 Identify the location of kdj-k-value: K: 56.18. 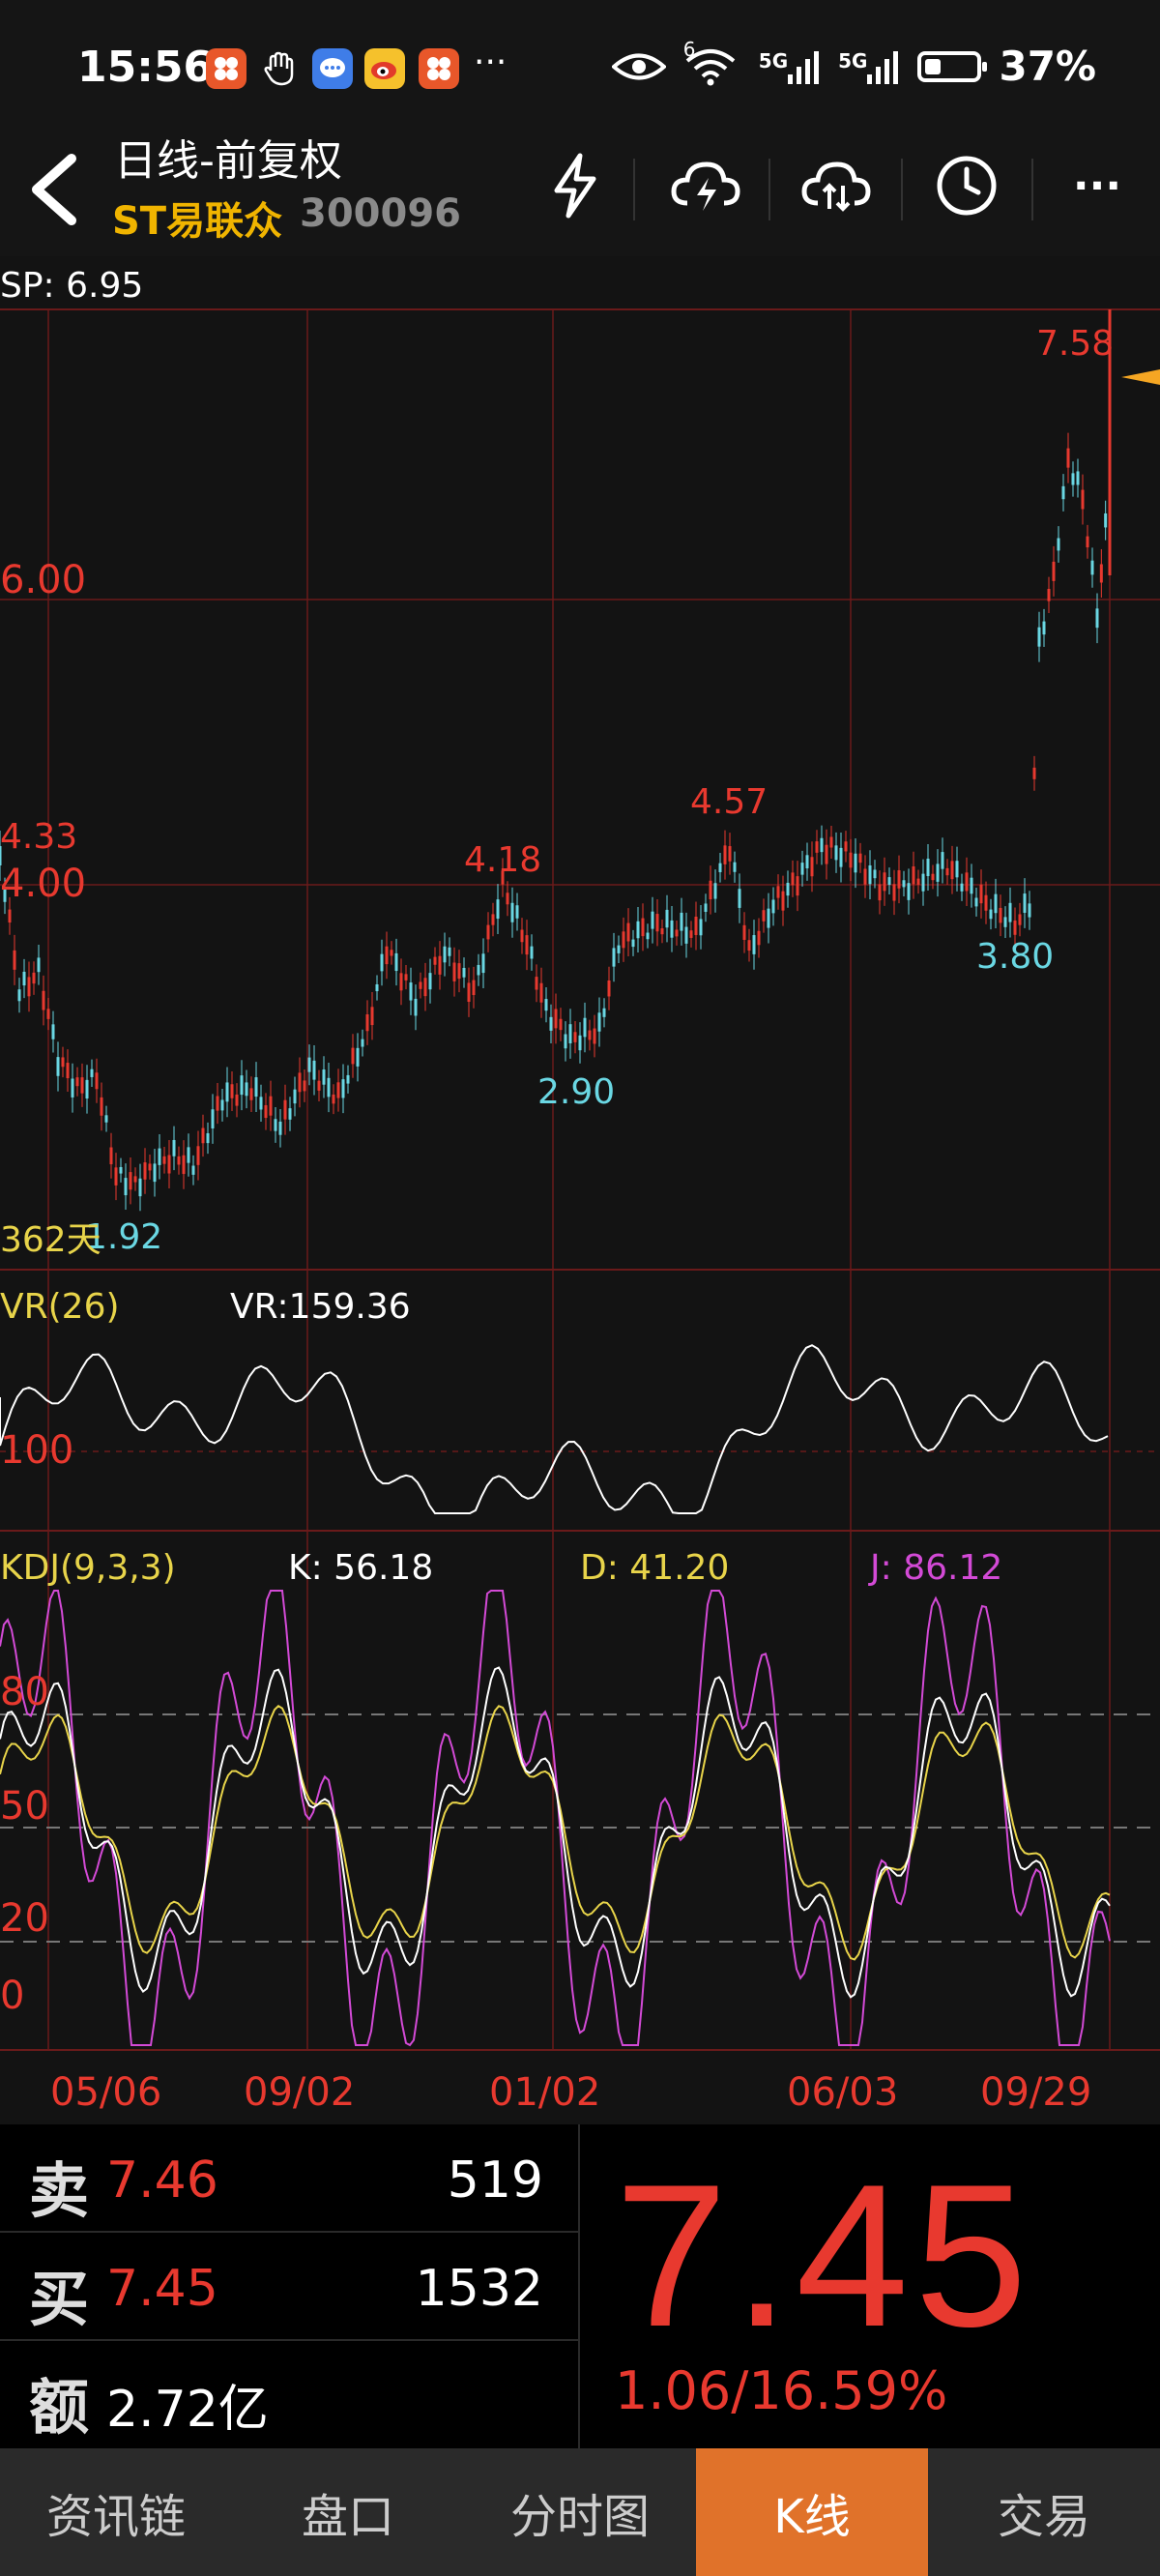
(361, 1568).